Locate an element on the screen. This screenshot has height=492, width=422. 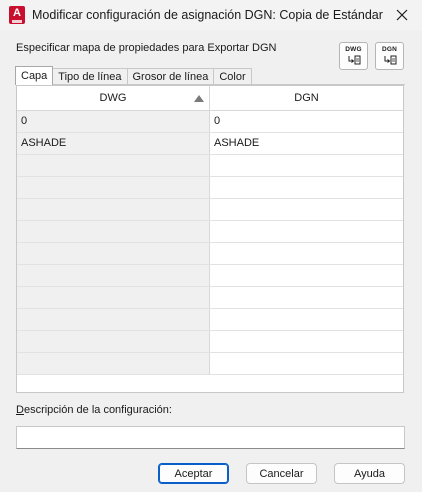
sort-ascending-icon is located at coordinates (199, 98).